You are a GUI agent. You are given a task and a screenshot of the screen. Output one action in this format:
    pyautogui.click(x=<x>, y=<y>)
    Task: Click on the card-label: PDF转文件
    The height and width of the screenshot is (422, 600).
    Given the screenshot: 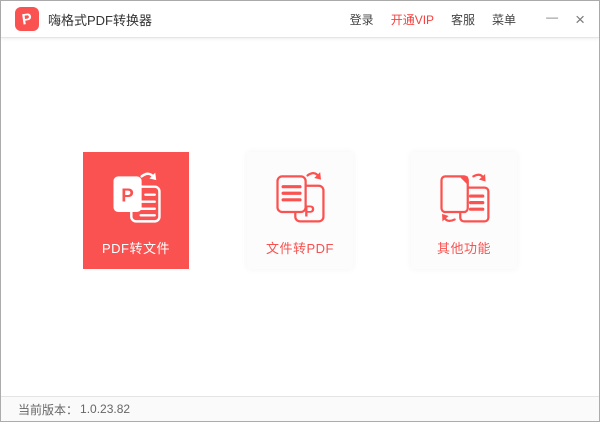 What is the action you would take?
    pyautogui.click(x=135, y=248)
    